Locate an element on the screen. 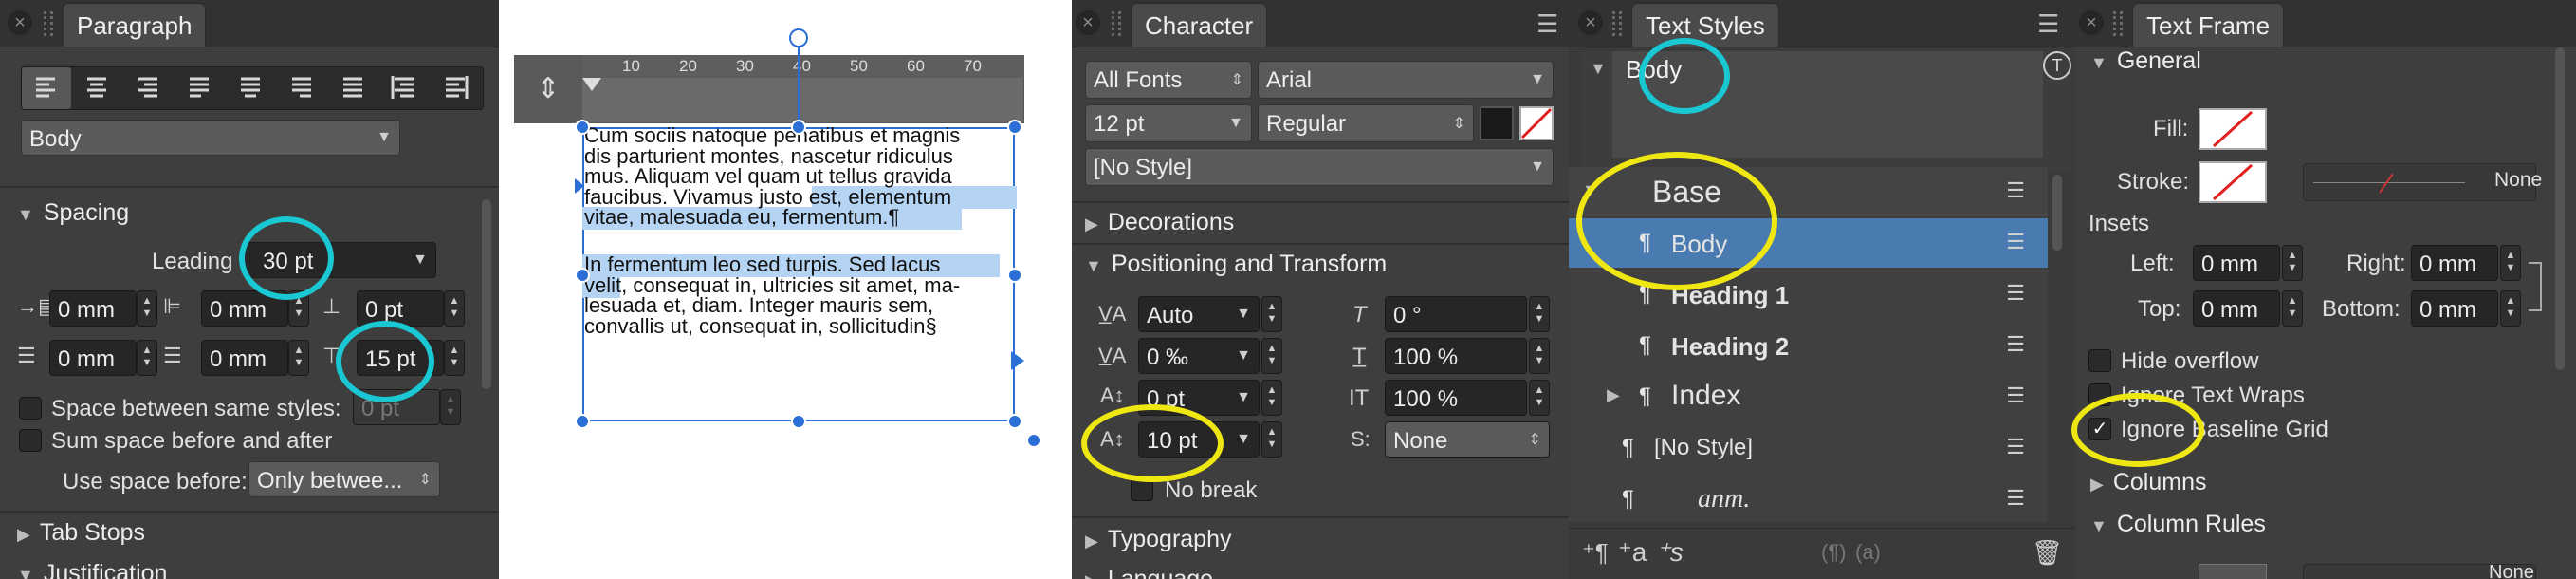  text-style-icon: T is located at coordinates (2057, 65).